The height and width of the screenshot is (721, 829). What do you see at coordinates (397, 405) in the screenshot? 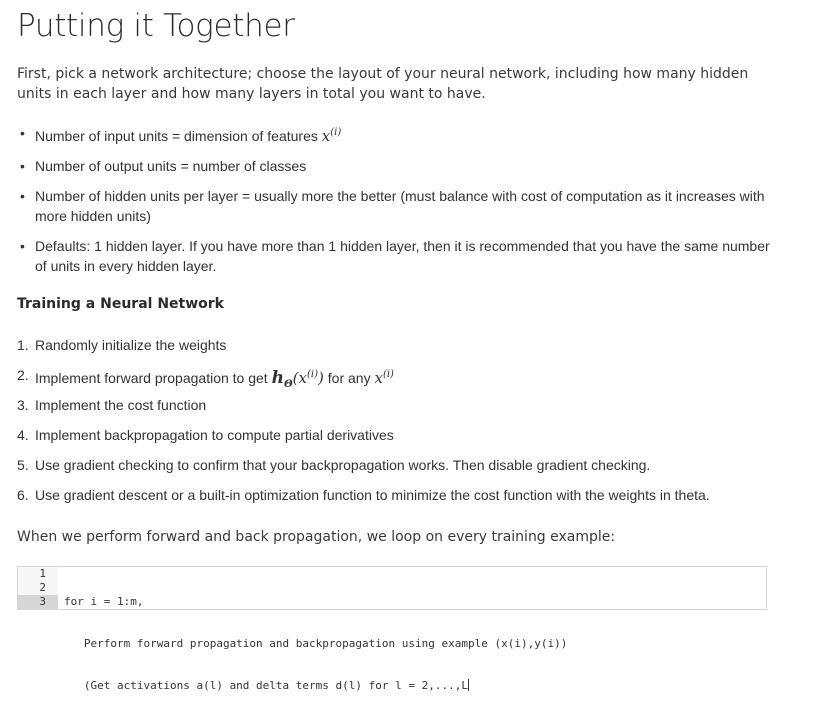
I see `step-item: 3. Implement the cost function` at bounding box center [397, 405].